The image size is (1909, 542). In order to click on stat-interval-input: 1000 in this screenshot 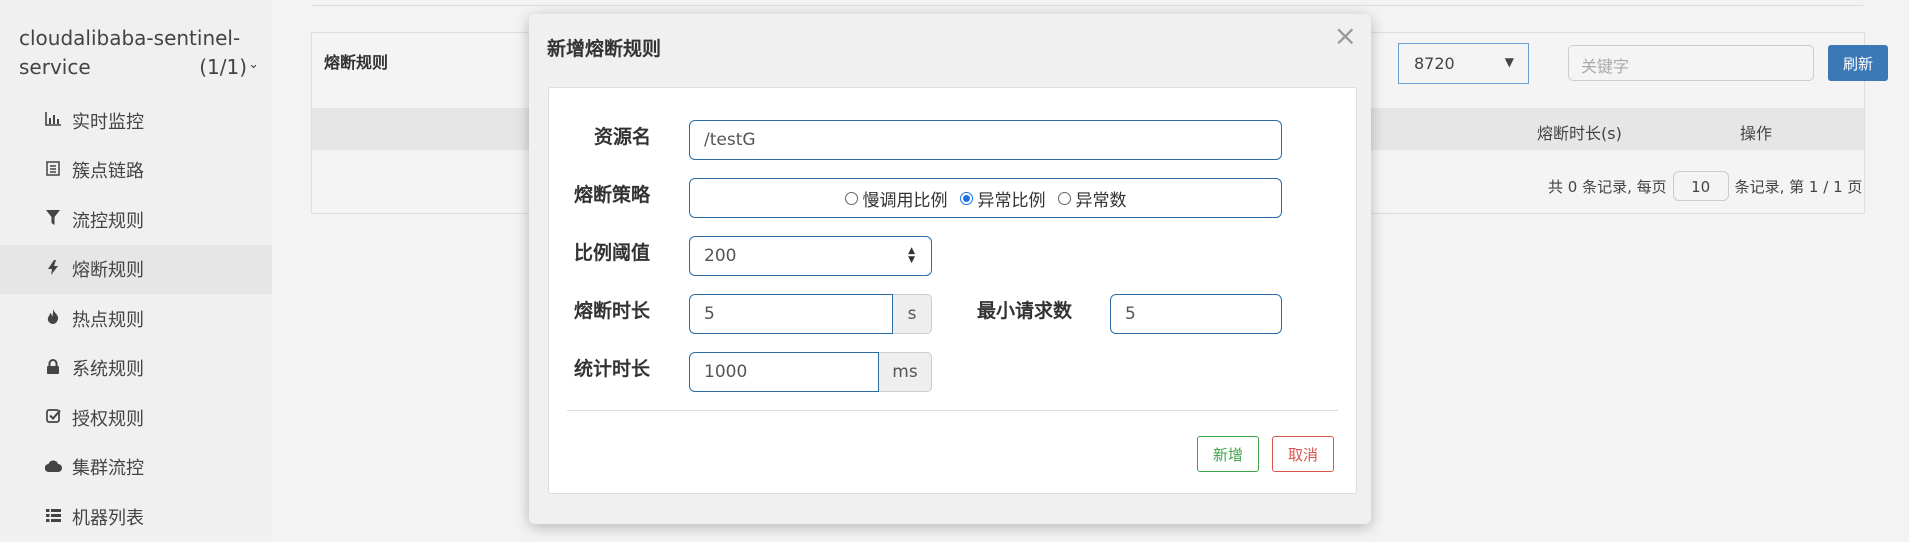, I will do `click(784, 372)`.